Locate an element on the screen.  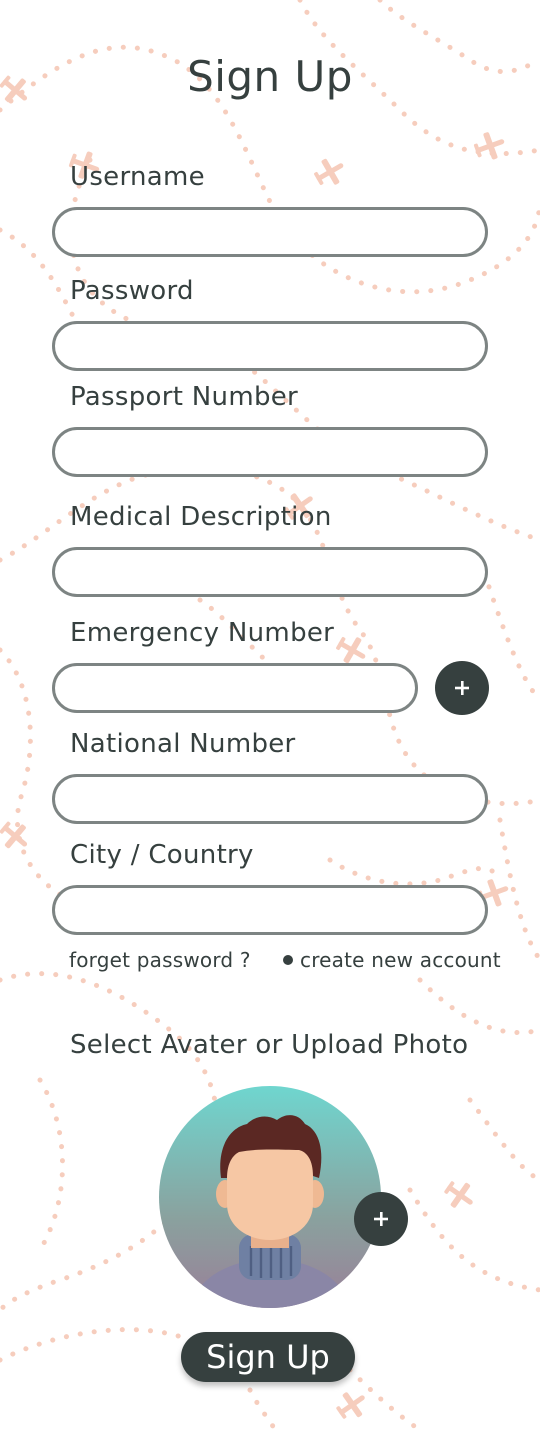
medical-description-field is located at coordinates (270, 572).